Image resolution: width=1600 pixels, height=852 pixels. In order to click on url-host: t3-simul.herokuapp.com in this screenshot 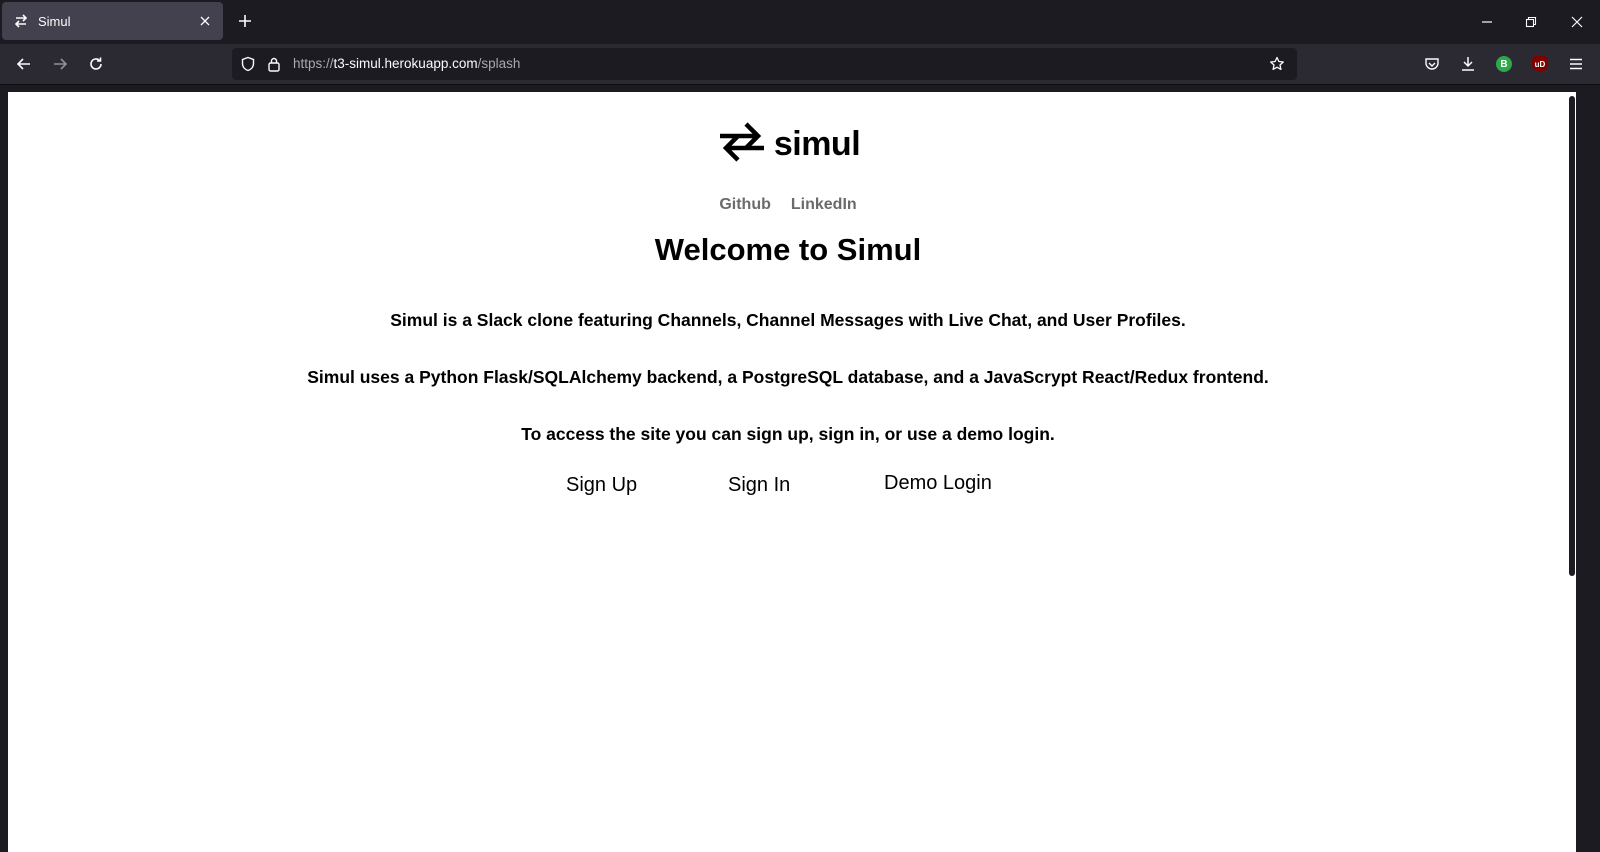, I will do `click(405, 63)`.